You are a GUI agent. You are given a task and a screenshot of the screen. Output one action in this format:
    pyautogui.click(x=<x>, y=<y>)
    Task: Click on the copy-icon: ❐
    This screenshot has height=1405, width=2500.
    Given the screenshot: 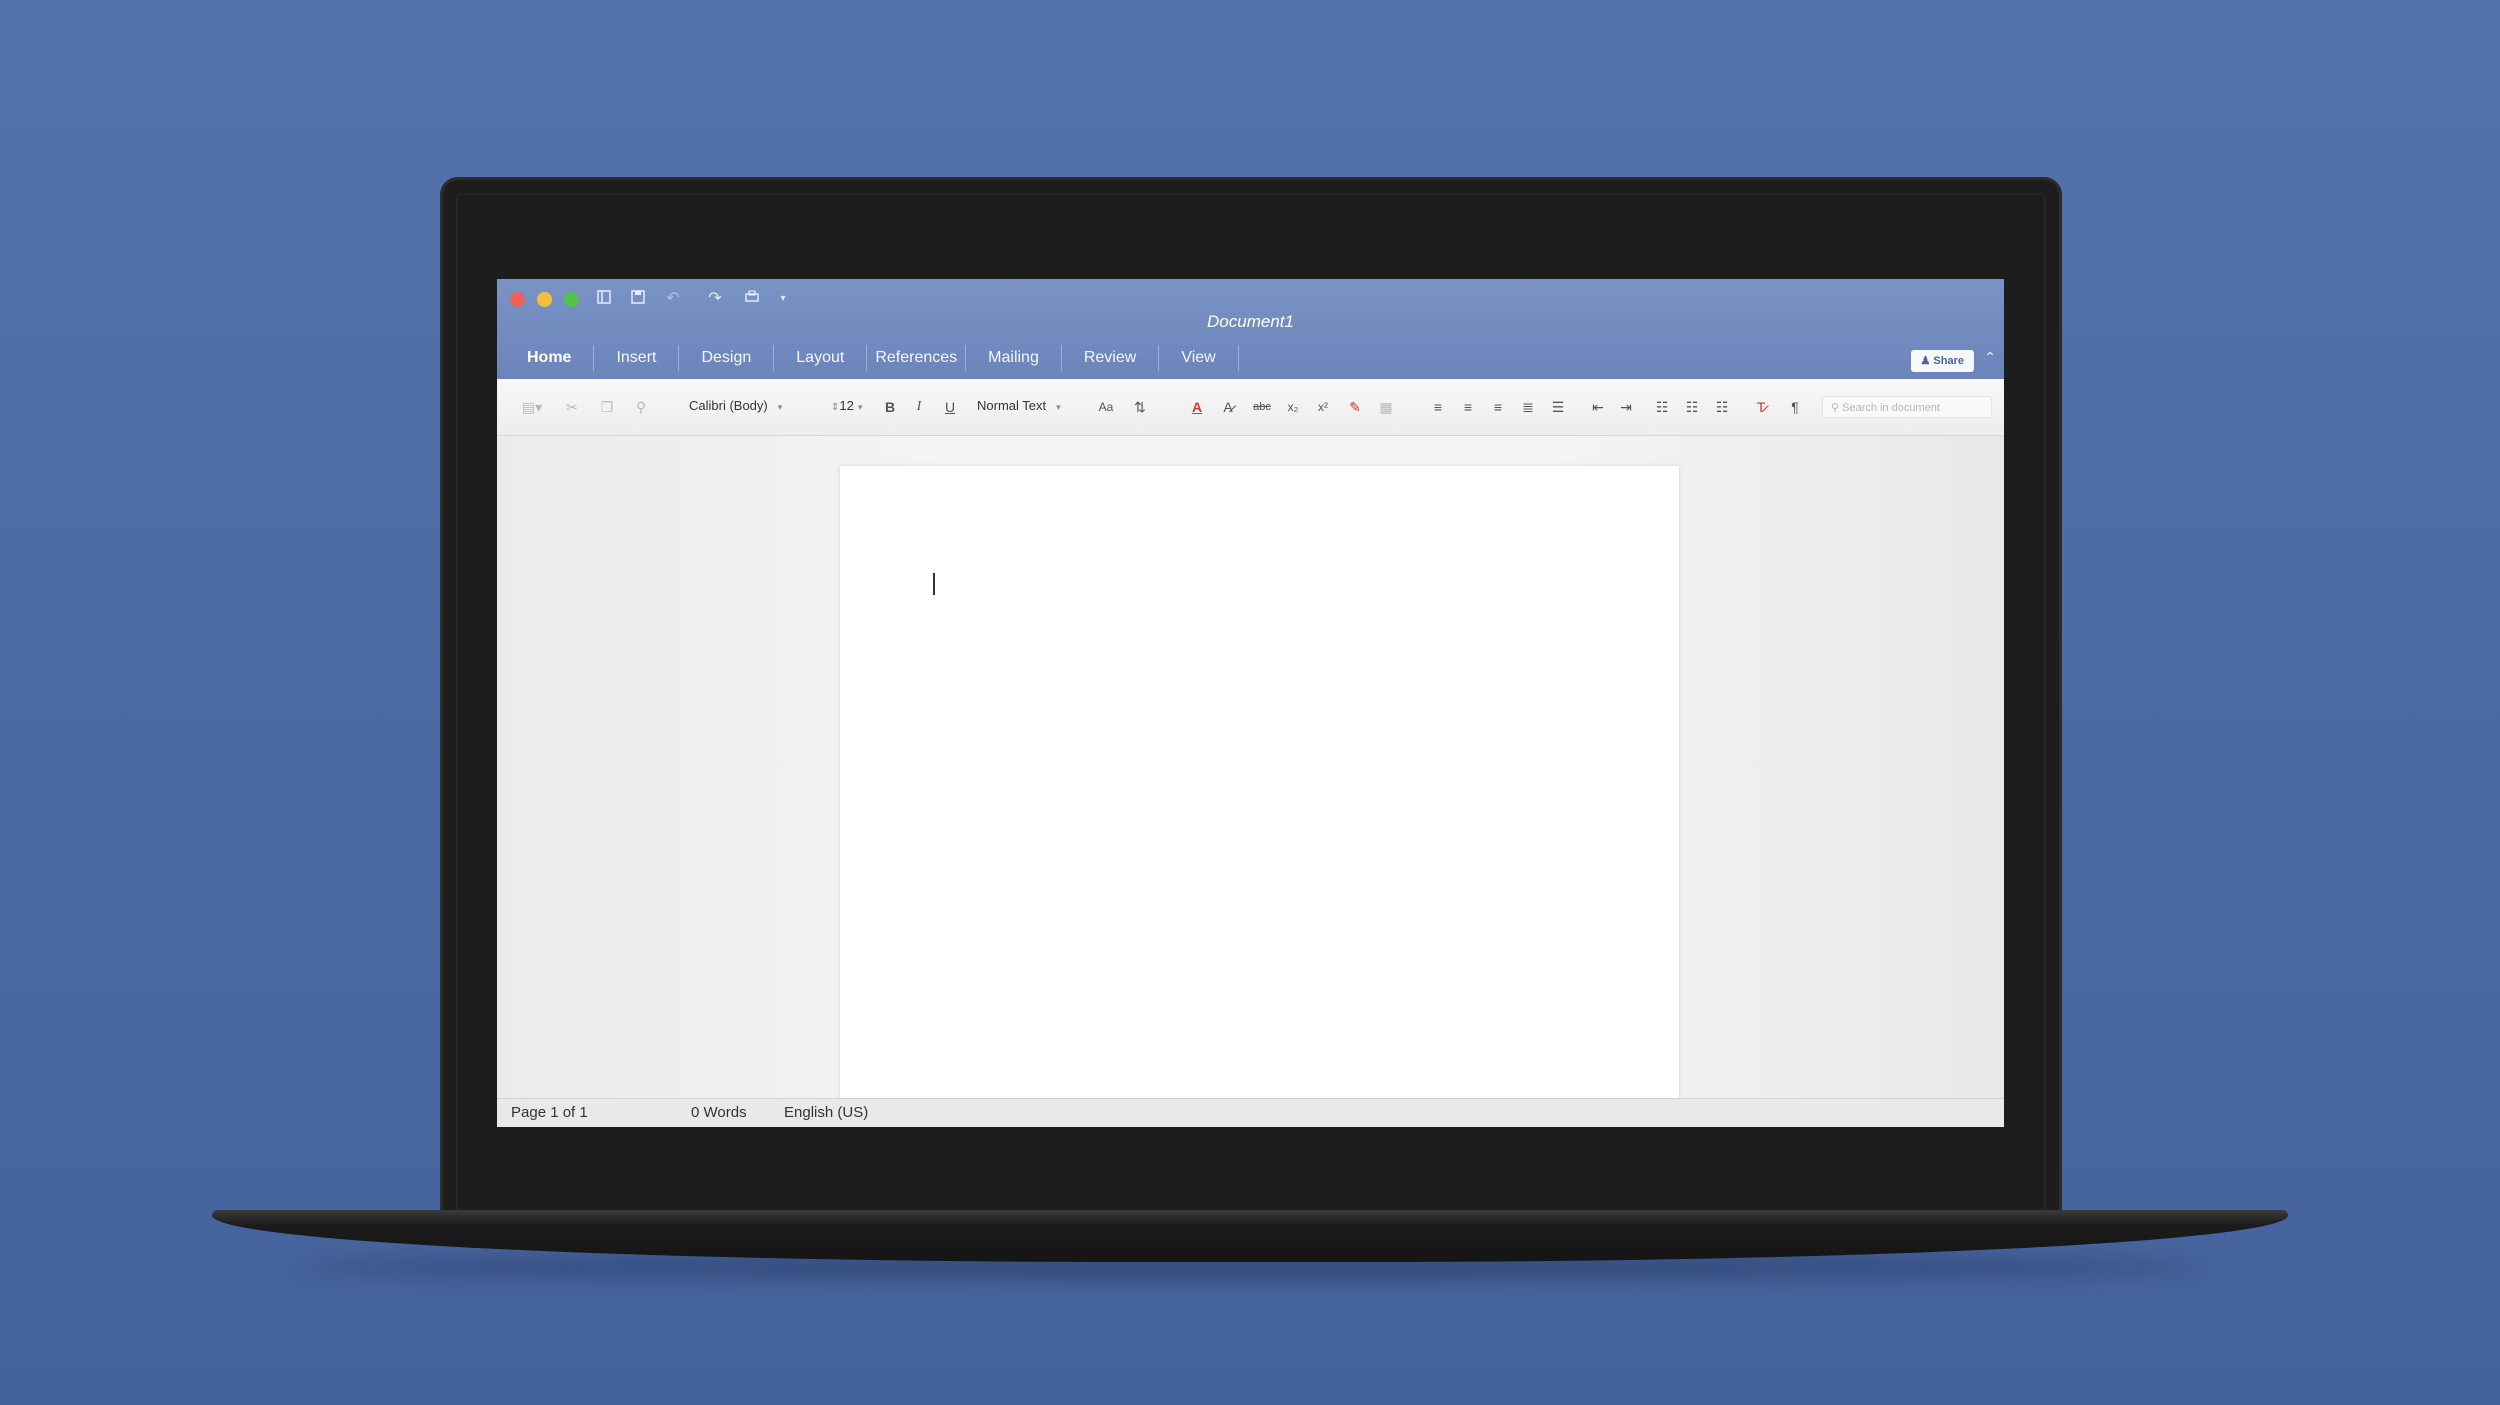 What is the action you would take?
    pyautogui.click(x=607, y=407)
    